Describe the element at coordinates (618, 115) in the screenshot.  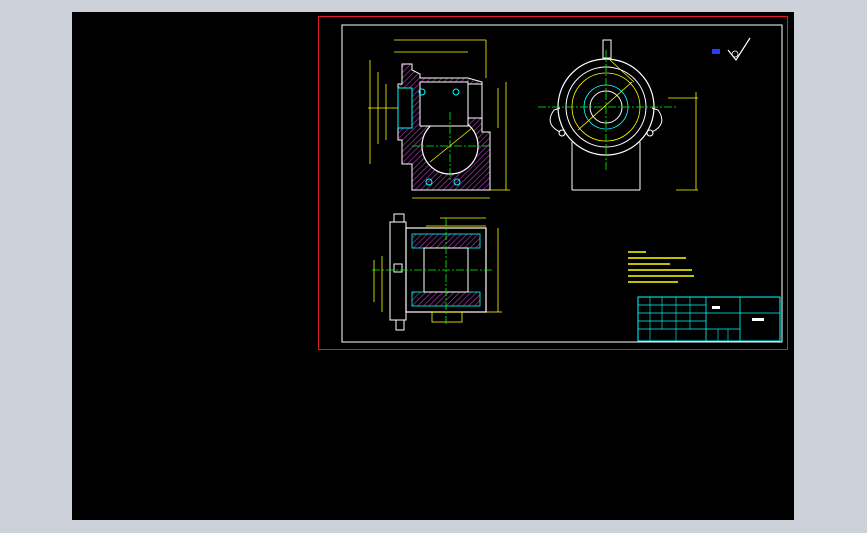
I see `side-view` at that location.